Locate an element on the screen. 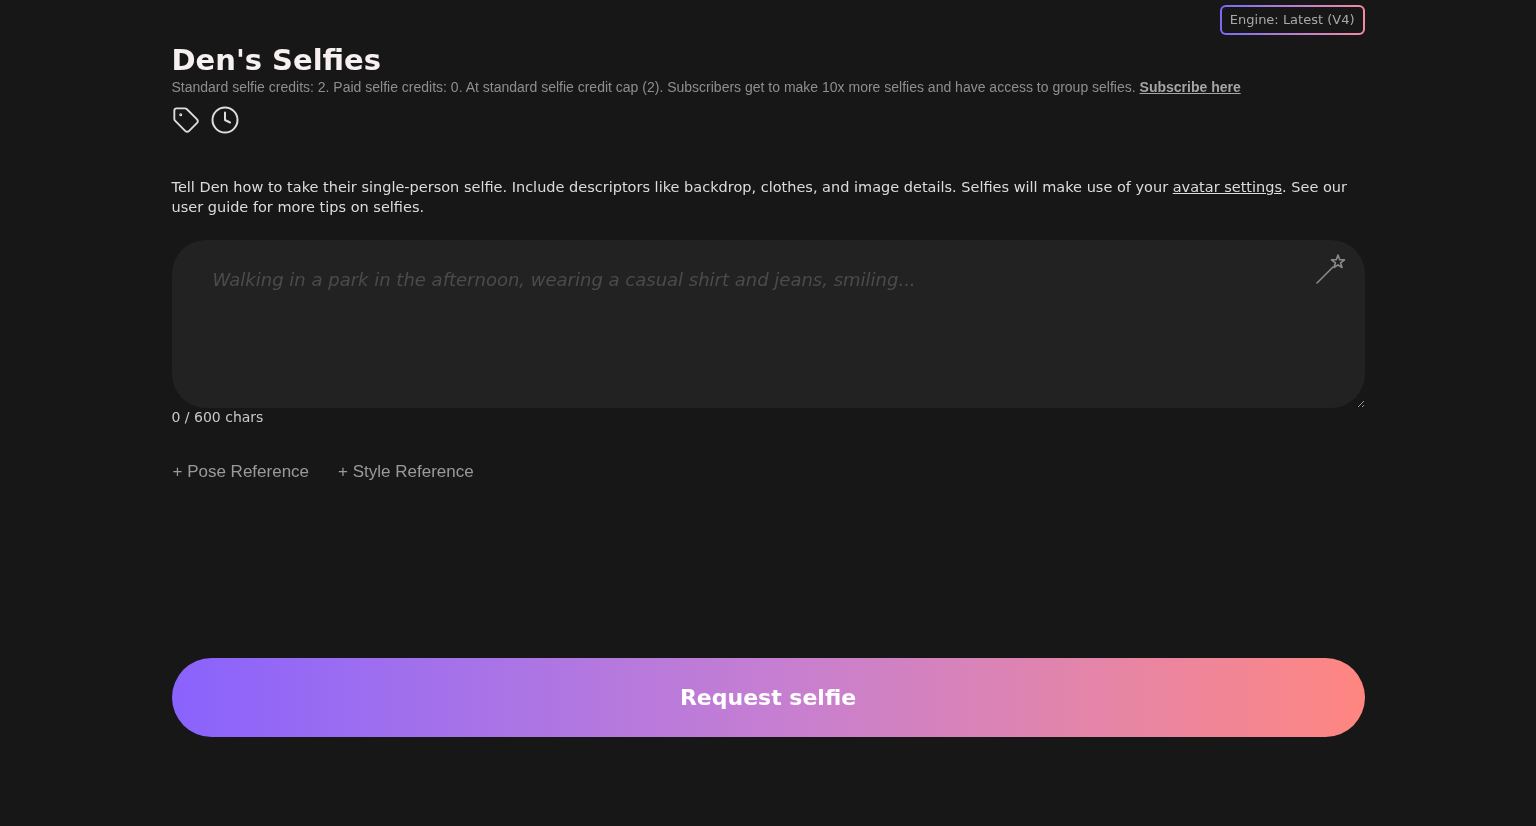  credits-note: Standard selfie credits: 2. Paid selfie credits: 0. At standard selfie credit cap (2). Subscribers get to make 10x more selfies and have access to group selfies. Subscribe here is located at coordinates (706, 87).